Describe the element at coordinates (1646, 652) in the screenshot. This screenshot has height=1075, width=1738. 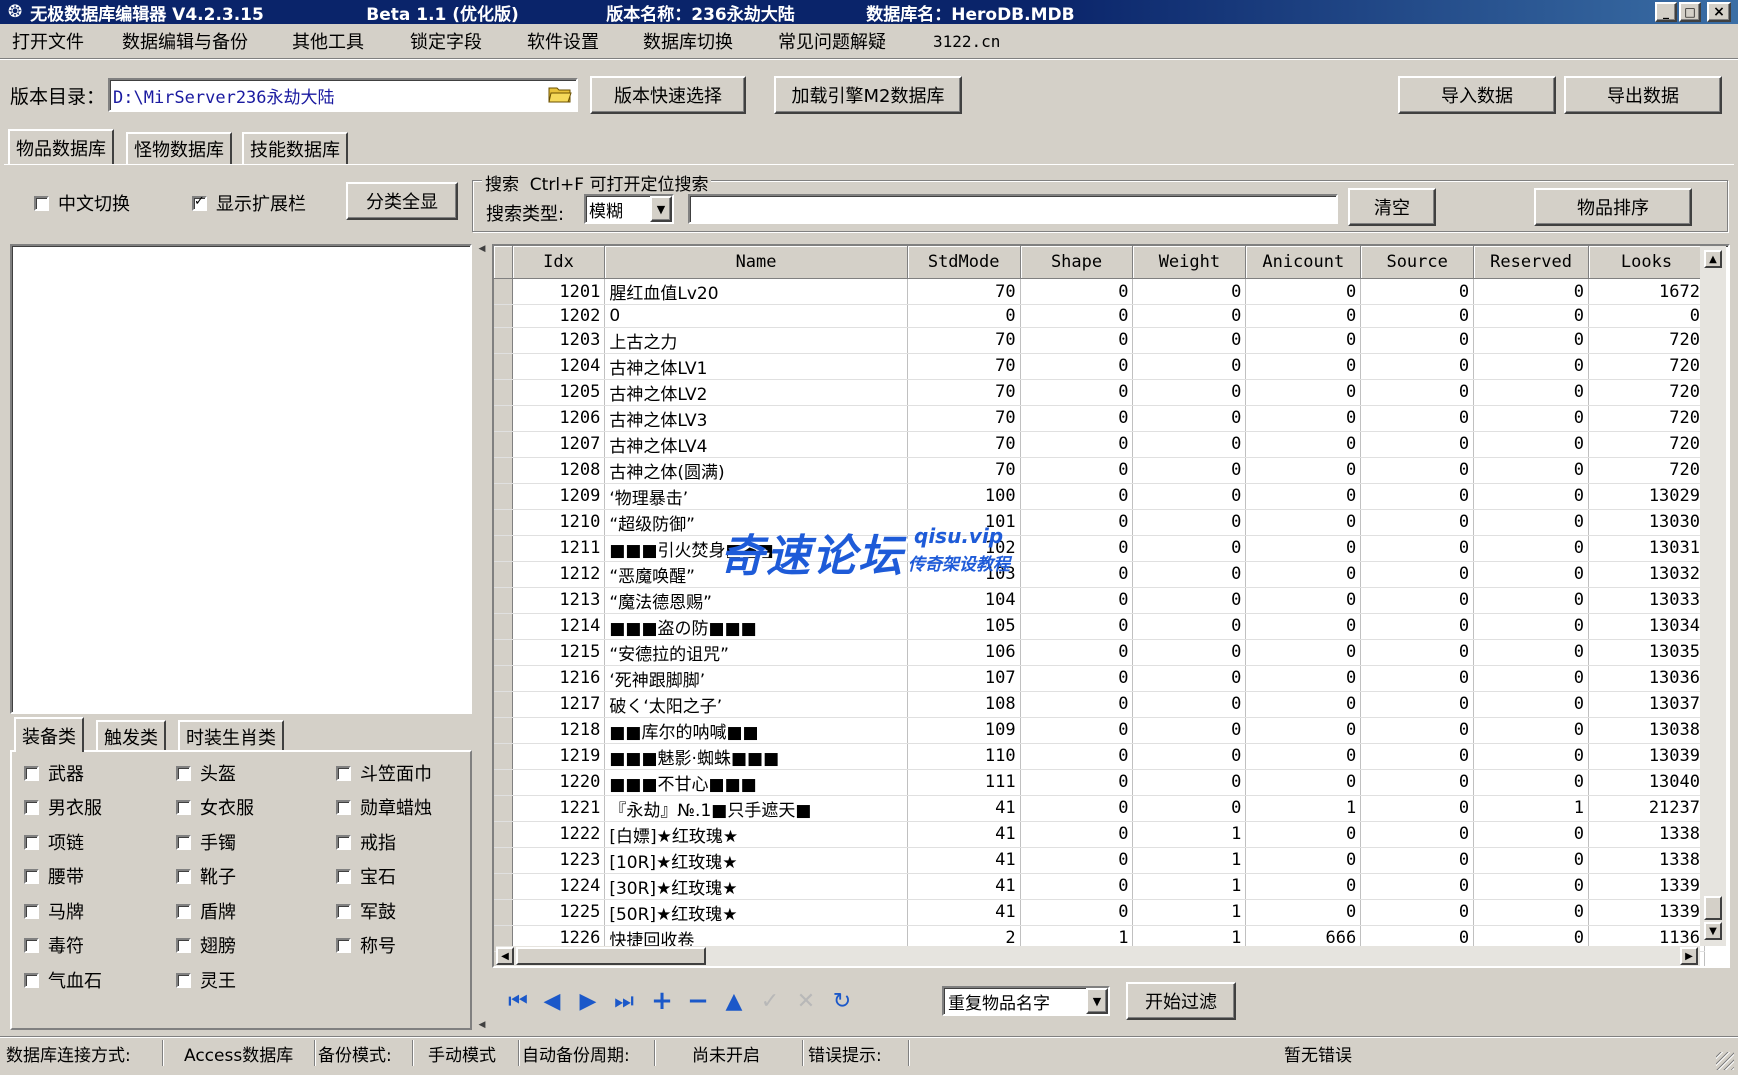
I see `table-cell-looks: 13035` at that location.